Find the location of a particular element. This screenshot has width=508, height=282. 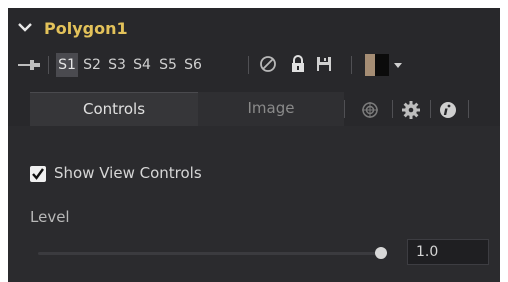

tab-image: Image is located at coordinates (271, 109).